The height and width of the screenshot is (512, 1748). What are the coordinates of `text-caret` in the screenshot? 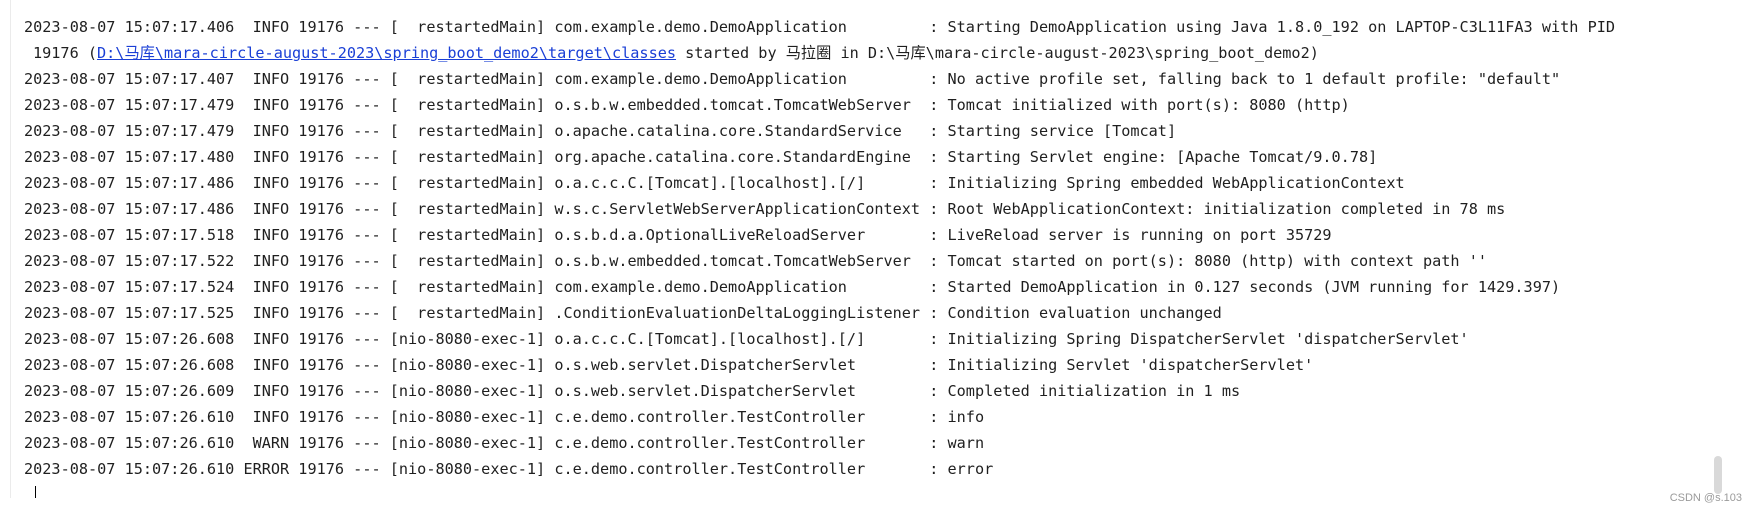 It's located at (35, 492).